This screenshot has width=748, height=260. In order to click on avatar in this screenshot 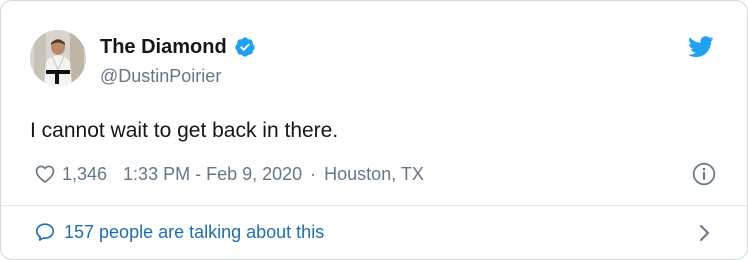, I will do `click(58, 58)`.